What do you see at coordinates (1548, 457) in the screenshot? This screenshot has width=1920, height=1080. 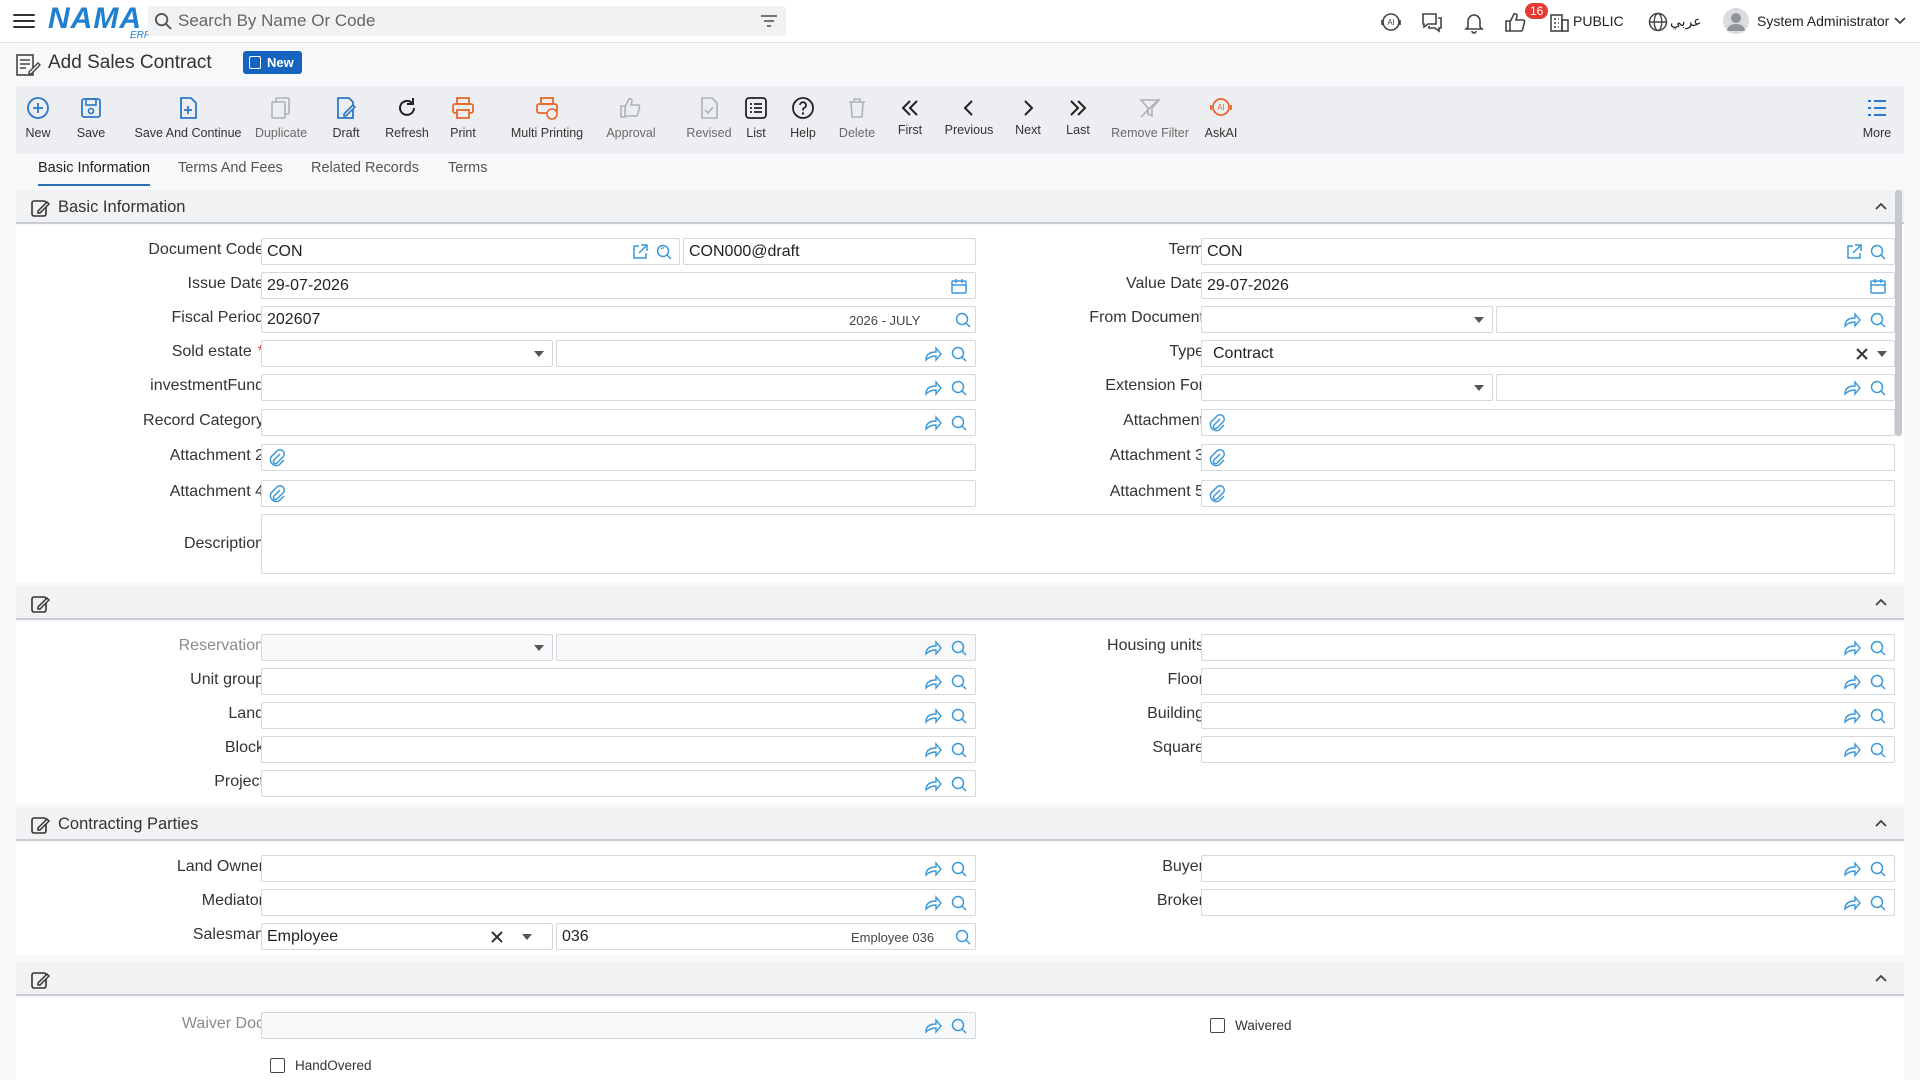 I see `attachment-3-field` at bounding box center [1548, 457].